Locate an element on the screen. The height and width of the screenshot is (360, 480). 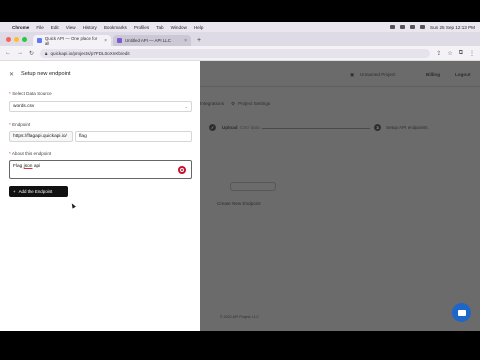
new-tab-icon: + is located at coordinates (199, 41).